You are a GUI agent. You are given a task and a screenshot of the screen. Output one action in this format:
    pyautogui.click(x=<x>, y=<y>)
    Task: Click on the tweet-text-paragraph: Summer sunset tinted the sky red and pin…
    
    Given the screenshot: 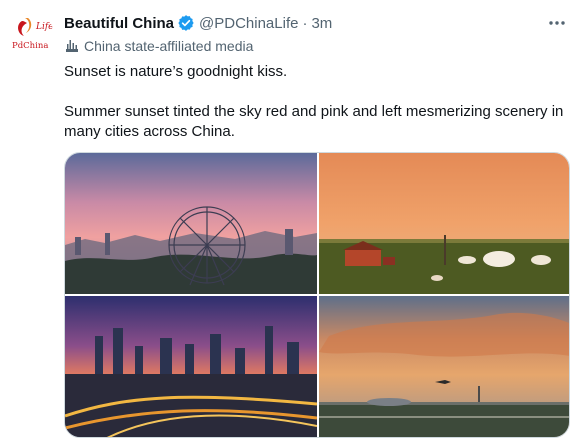 What is the action you would take?
    pyautogui.click(x=314, y=121)
    